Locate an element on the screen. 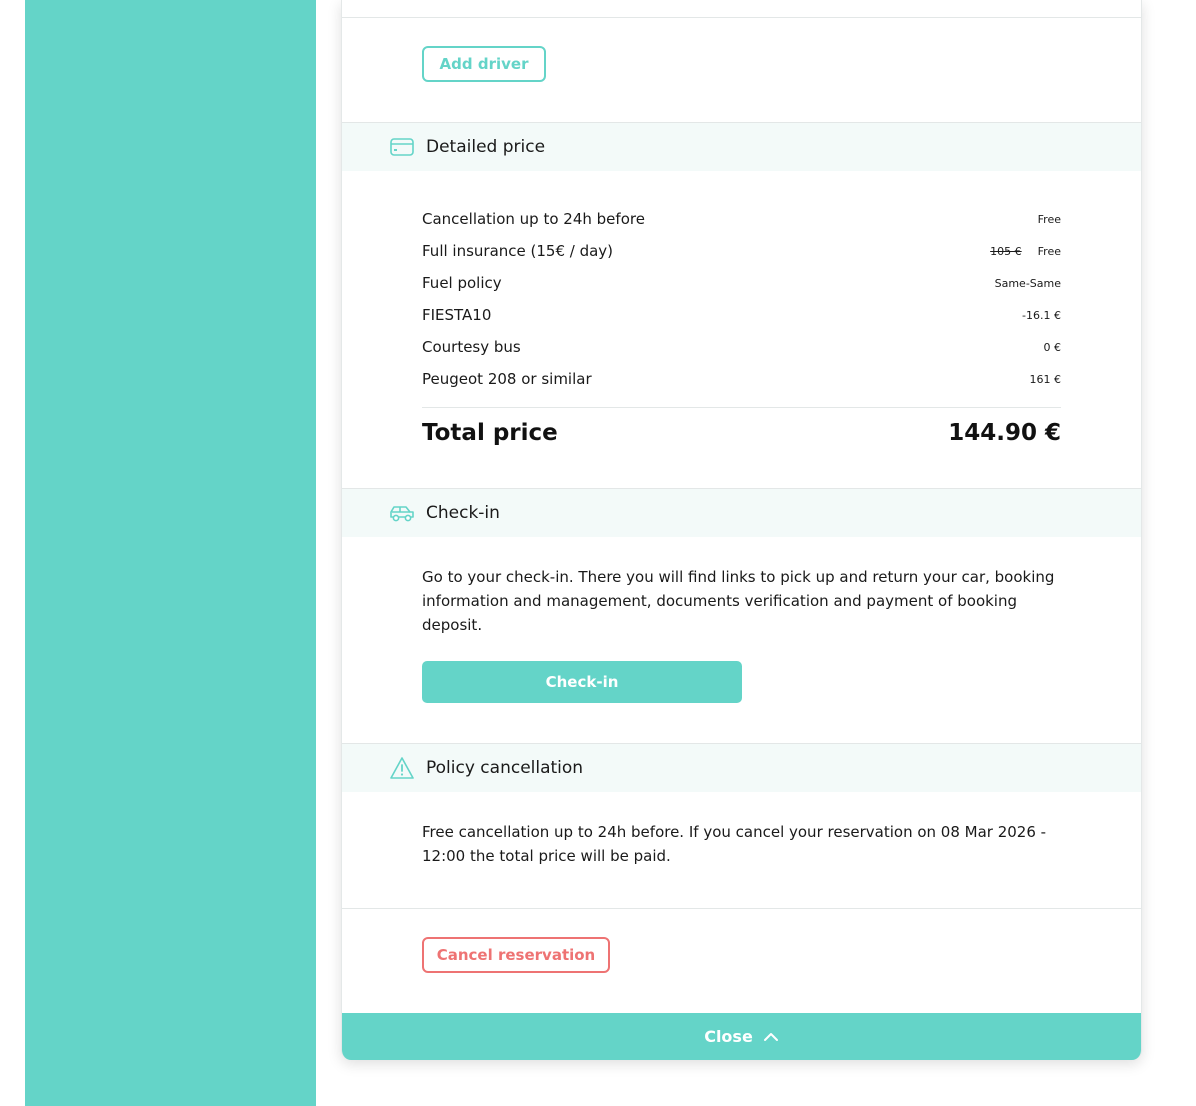 The height and width of the screenshot is (1106, 1196). price-row-value: 161 € is located at coordinates (1045, 379).